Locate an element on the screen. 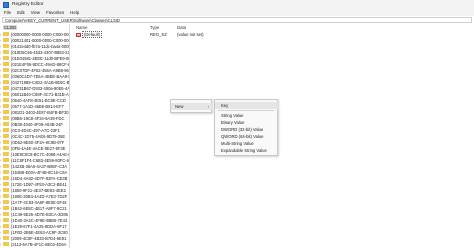 The width and height of the screenshot is (474, 248). menu-item-multi-string-value: Multi-String Value is located at coordinates (234, 143).